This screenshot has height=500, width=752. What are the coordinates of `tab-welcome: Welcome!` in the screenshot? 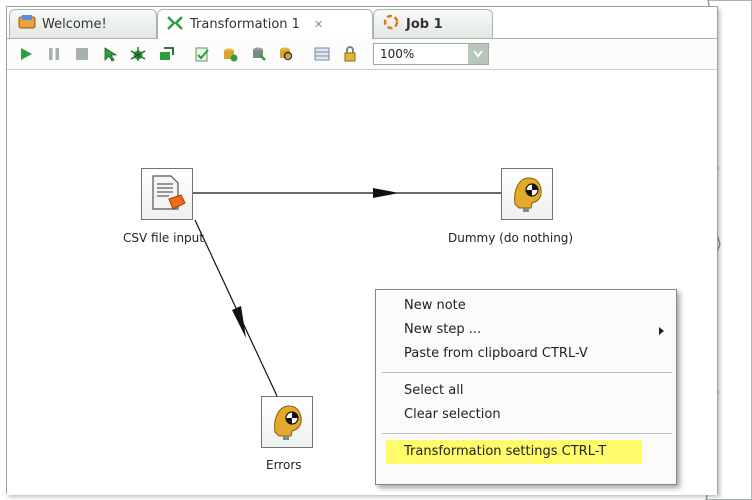 It's located at (83, 23).